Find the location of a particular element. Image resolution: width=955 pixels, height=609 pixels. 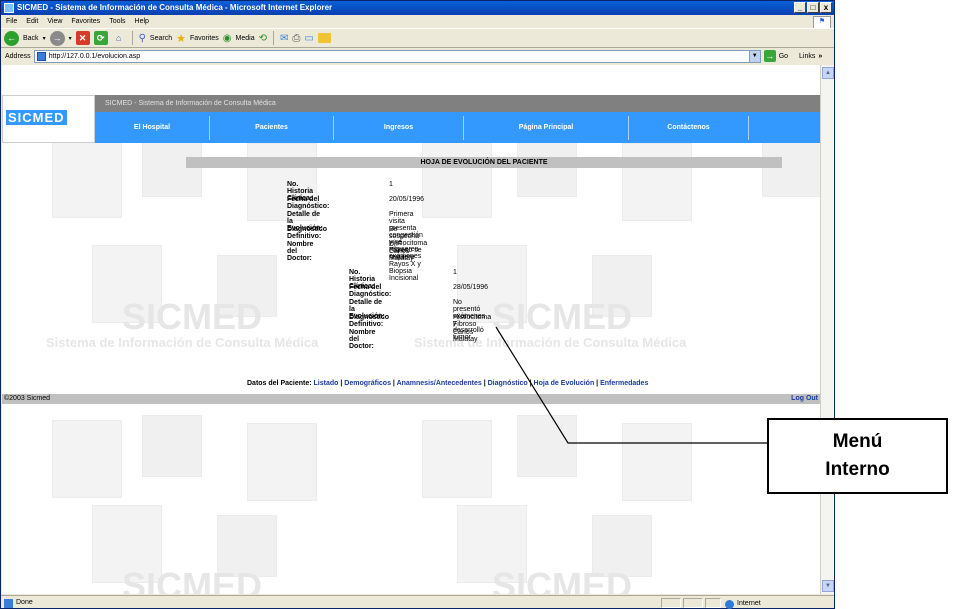

callout-leader-line is located at coordinates (631, 385).